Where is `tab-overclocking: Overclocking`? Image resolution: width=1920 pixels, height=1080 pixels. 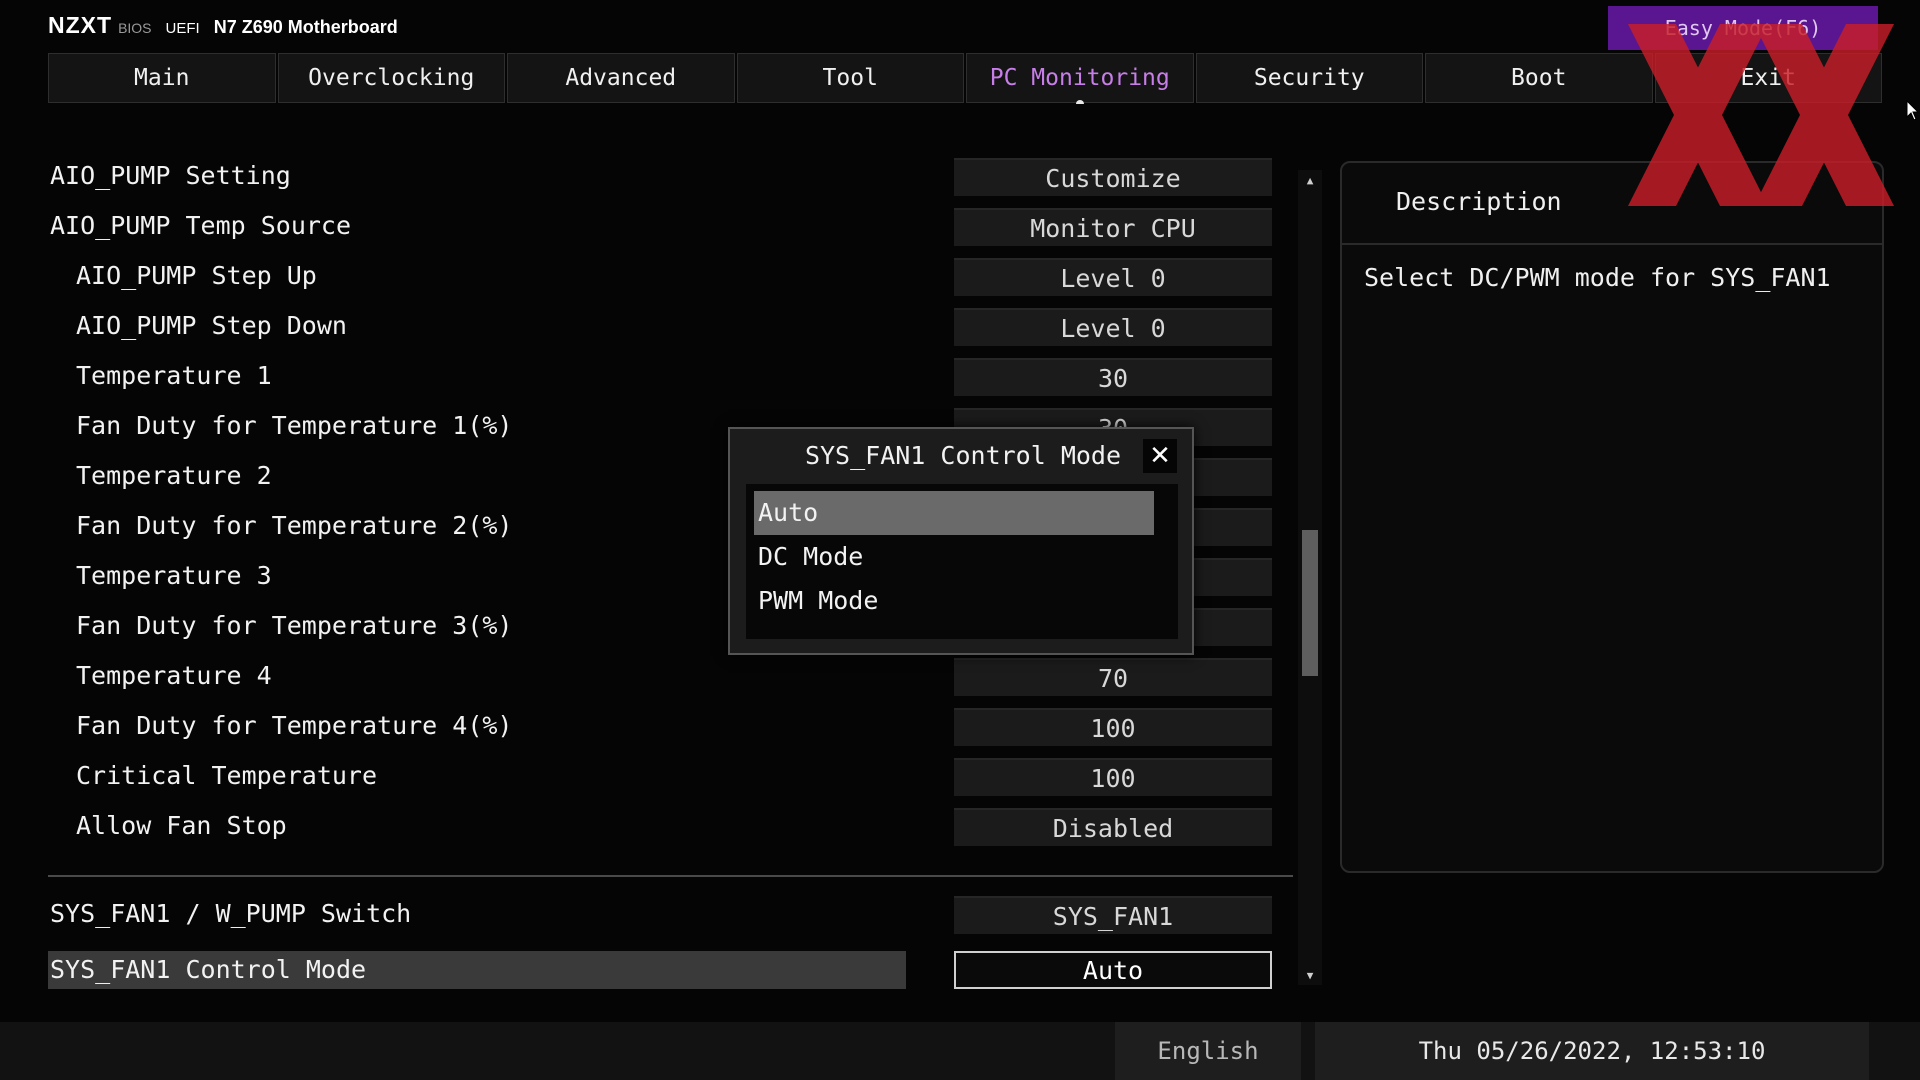
tab-overclocking: Overclocking is located at coordinates (391, 78).